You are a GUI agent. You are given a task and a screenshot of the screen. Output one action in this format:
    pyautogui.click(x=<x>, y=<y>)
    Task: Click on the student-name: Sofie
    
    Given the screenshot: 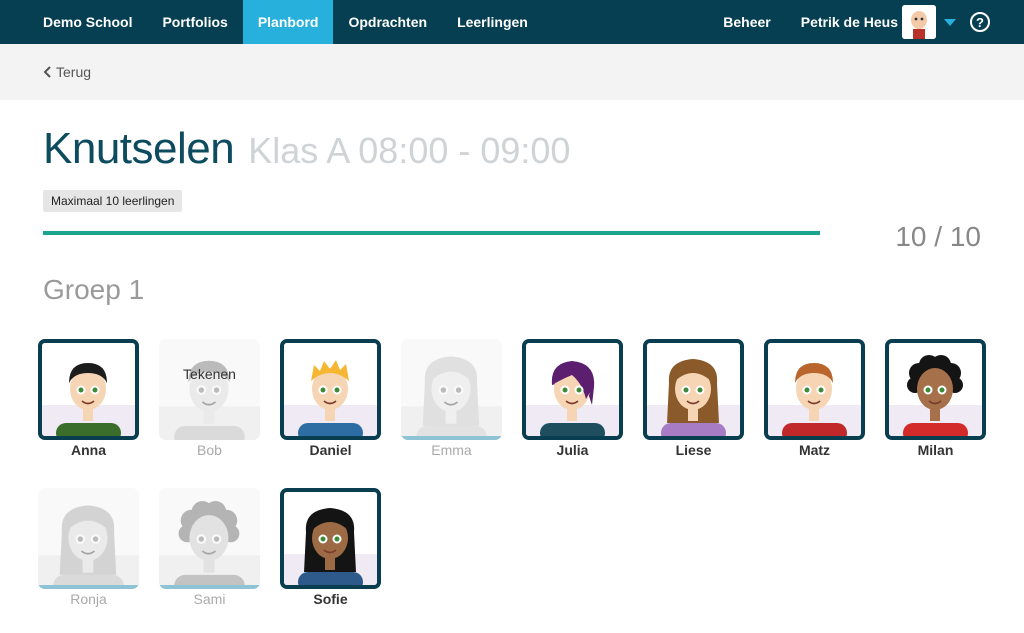 What is the action you would take?
    pyautogui.click(x=330, y=599)
    